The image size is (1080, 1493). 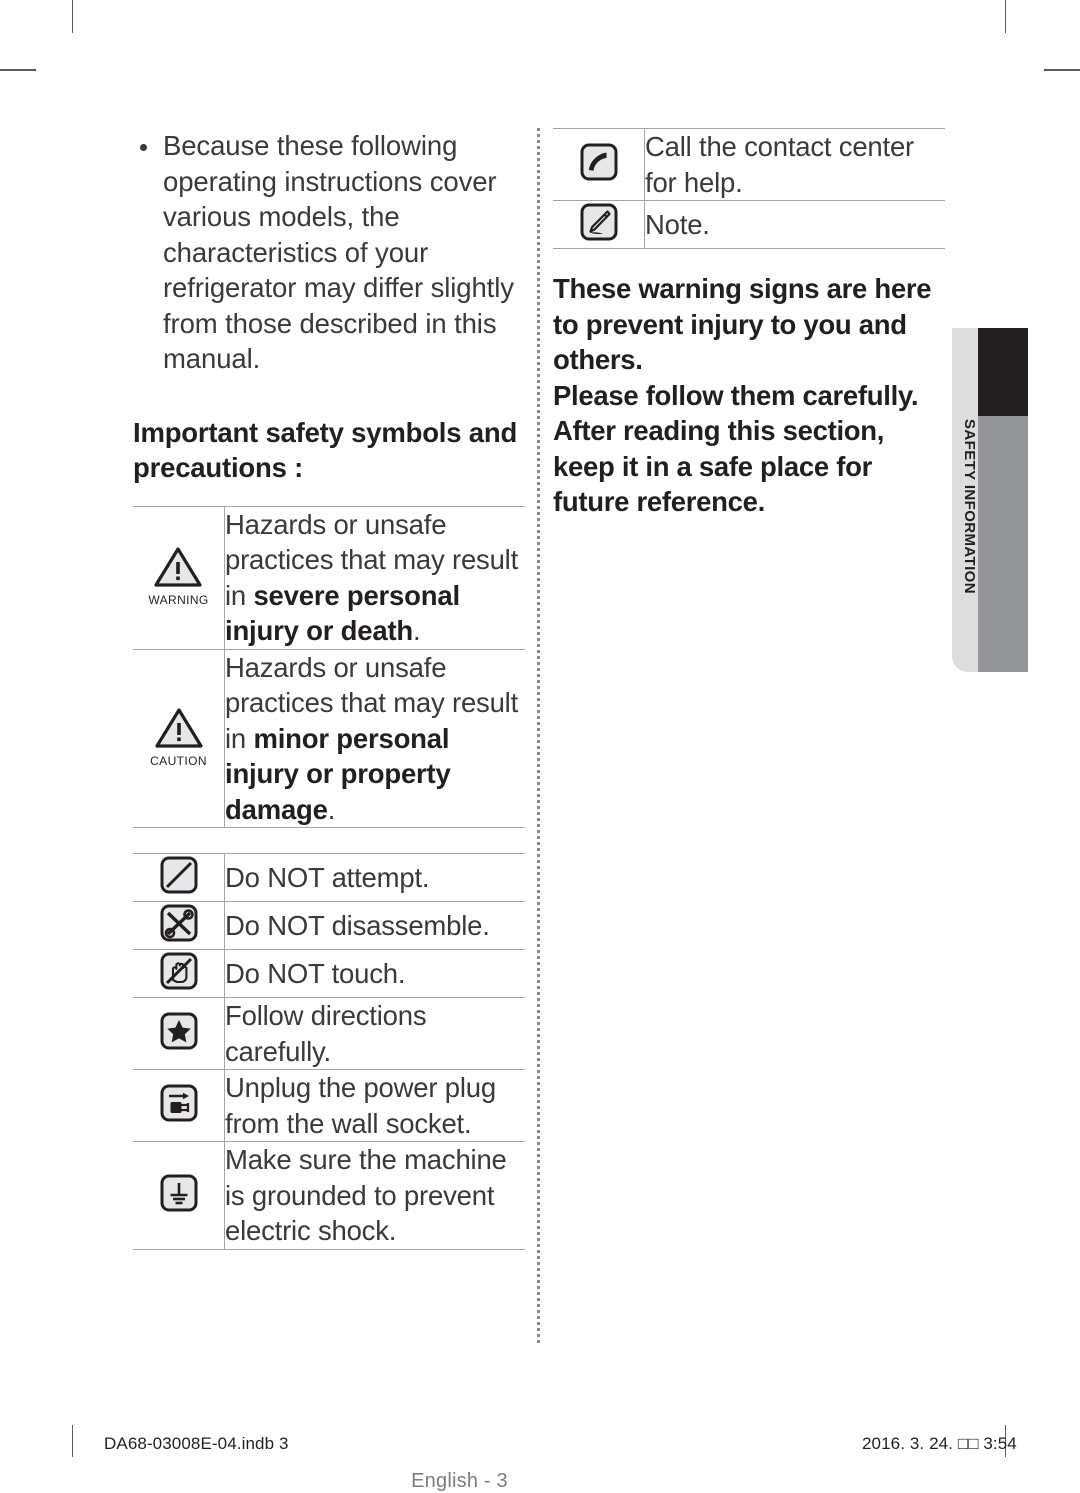 I want to click on follow-directions-icon, so click(x=179, y=1033).